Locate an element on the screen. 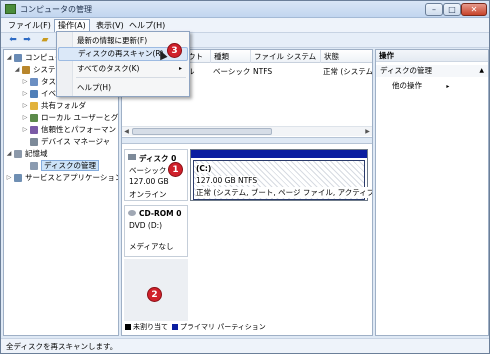 Image resolution: width=490 pixels, height=354 pixels. window-title: コンピュータの管理 is located at coordinates (56, 9).